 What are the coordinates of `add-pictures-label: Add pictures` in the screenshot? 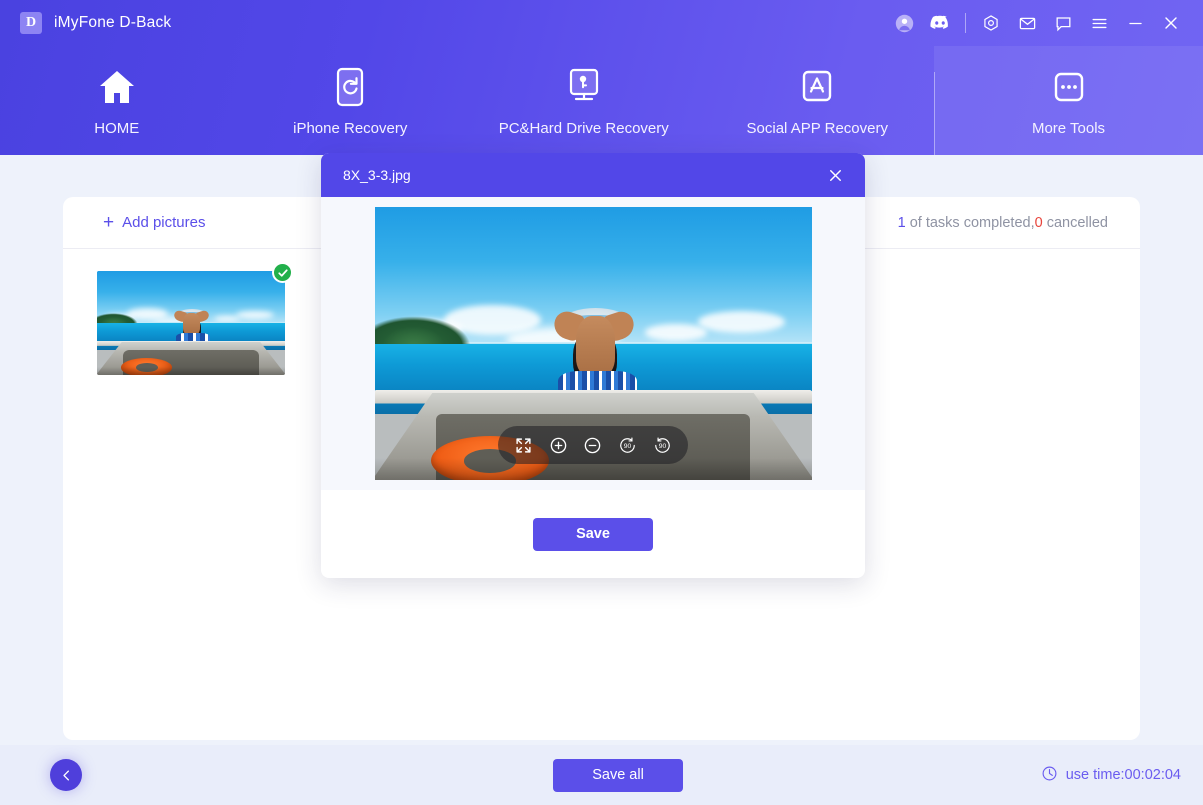 It's located at (164, 222).